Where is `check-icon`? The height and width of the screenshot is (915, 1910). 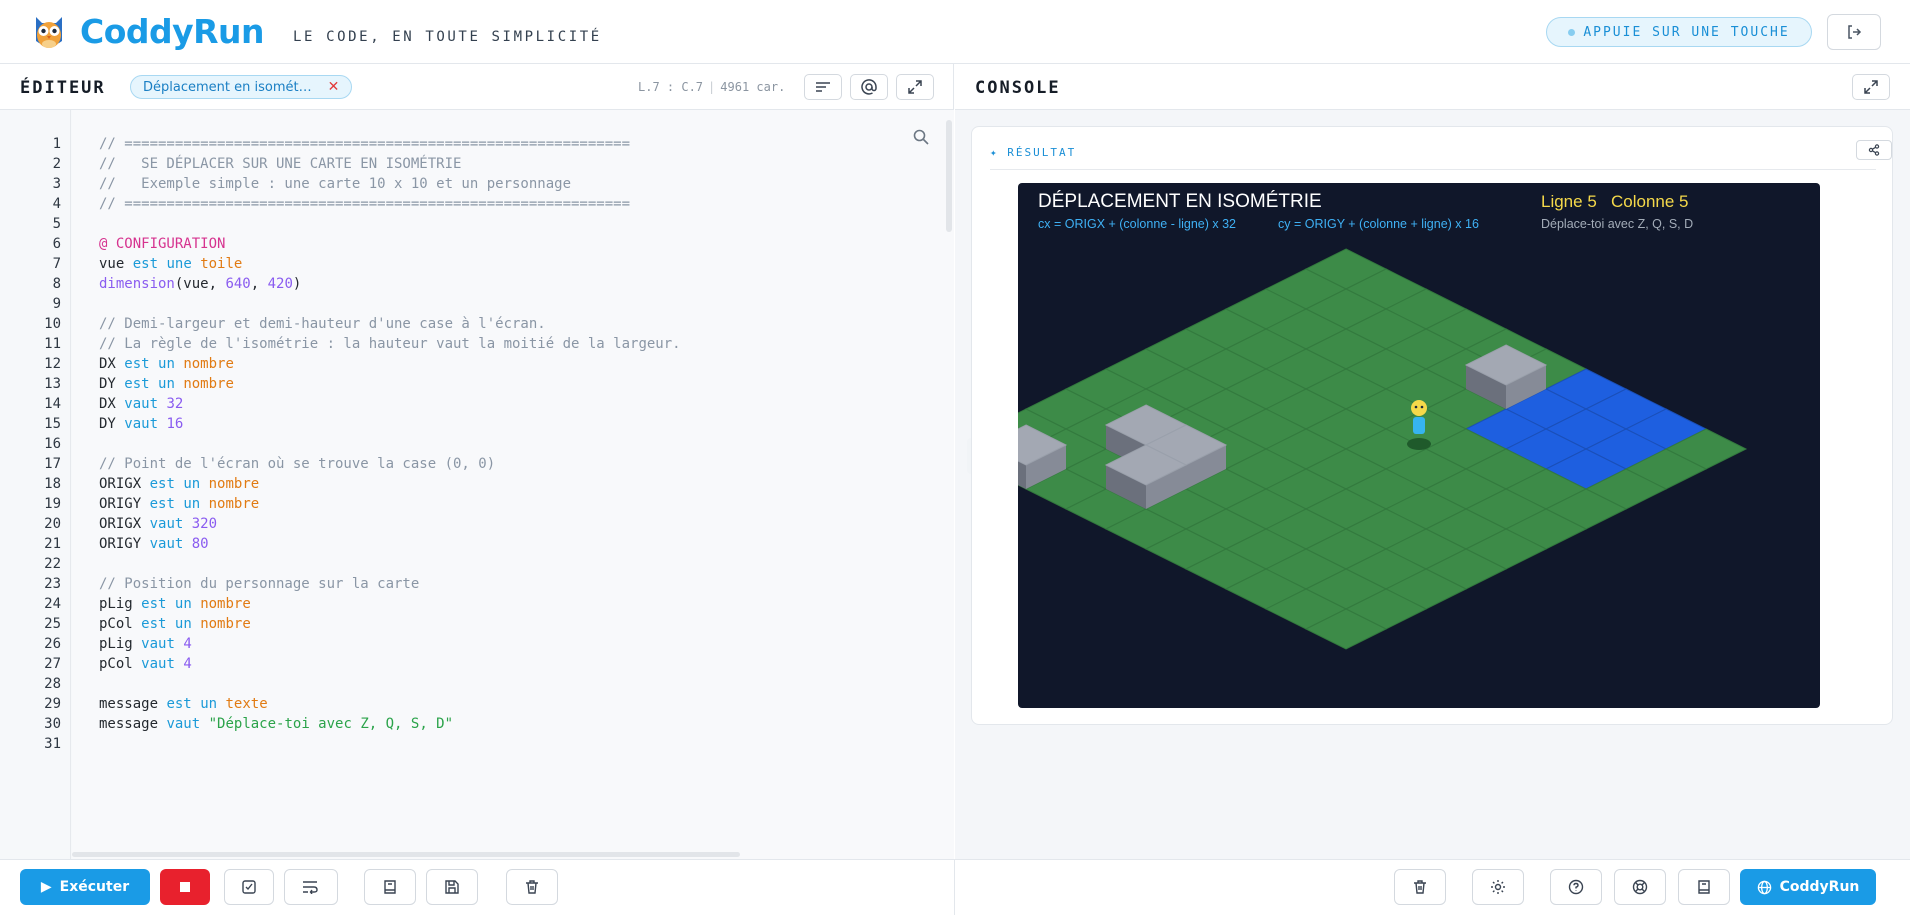 check-icon is located at coordinates (249, 887).